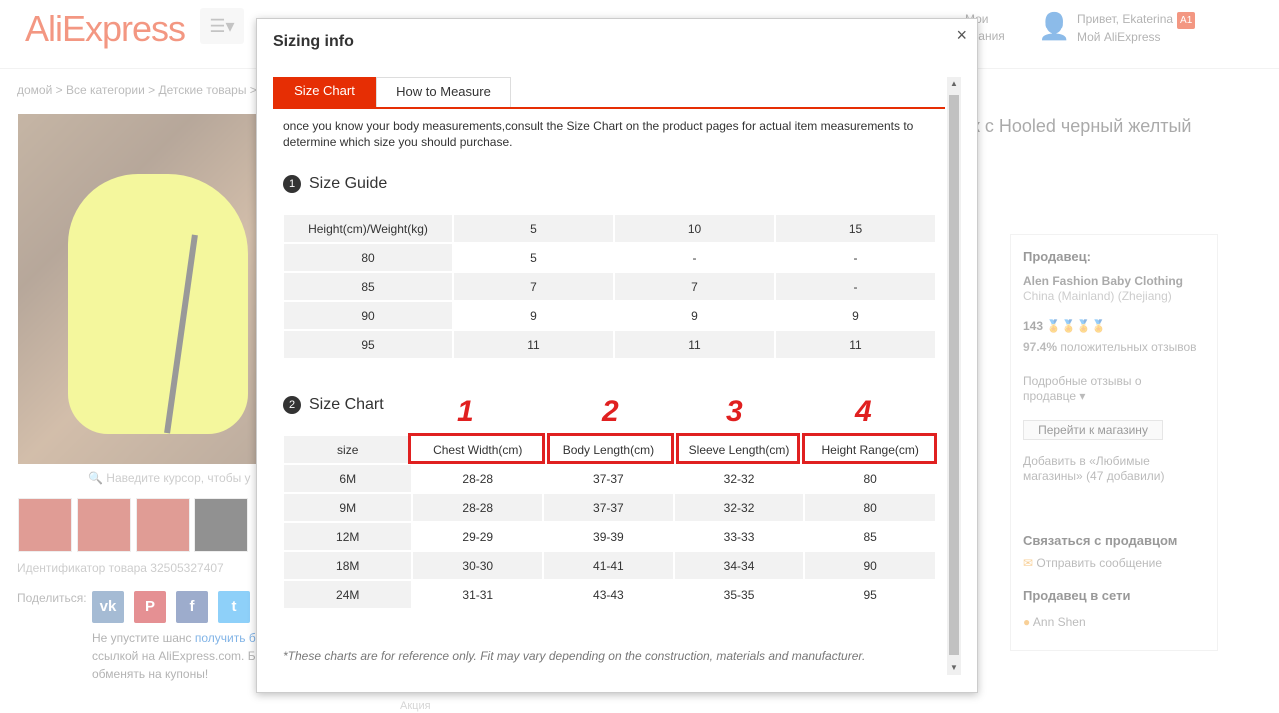 The height and width of the screenshot is (713, 1279). Describe the element at coordinates (324, 92) in the screenshot. I see `tab-size-chart: Size Chart` at that location.